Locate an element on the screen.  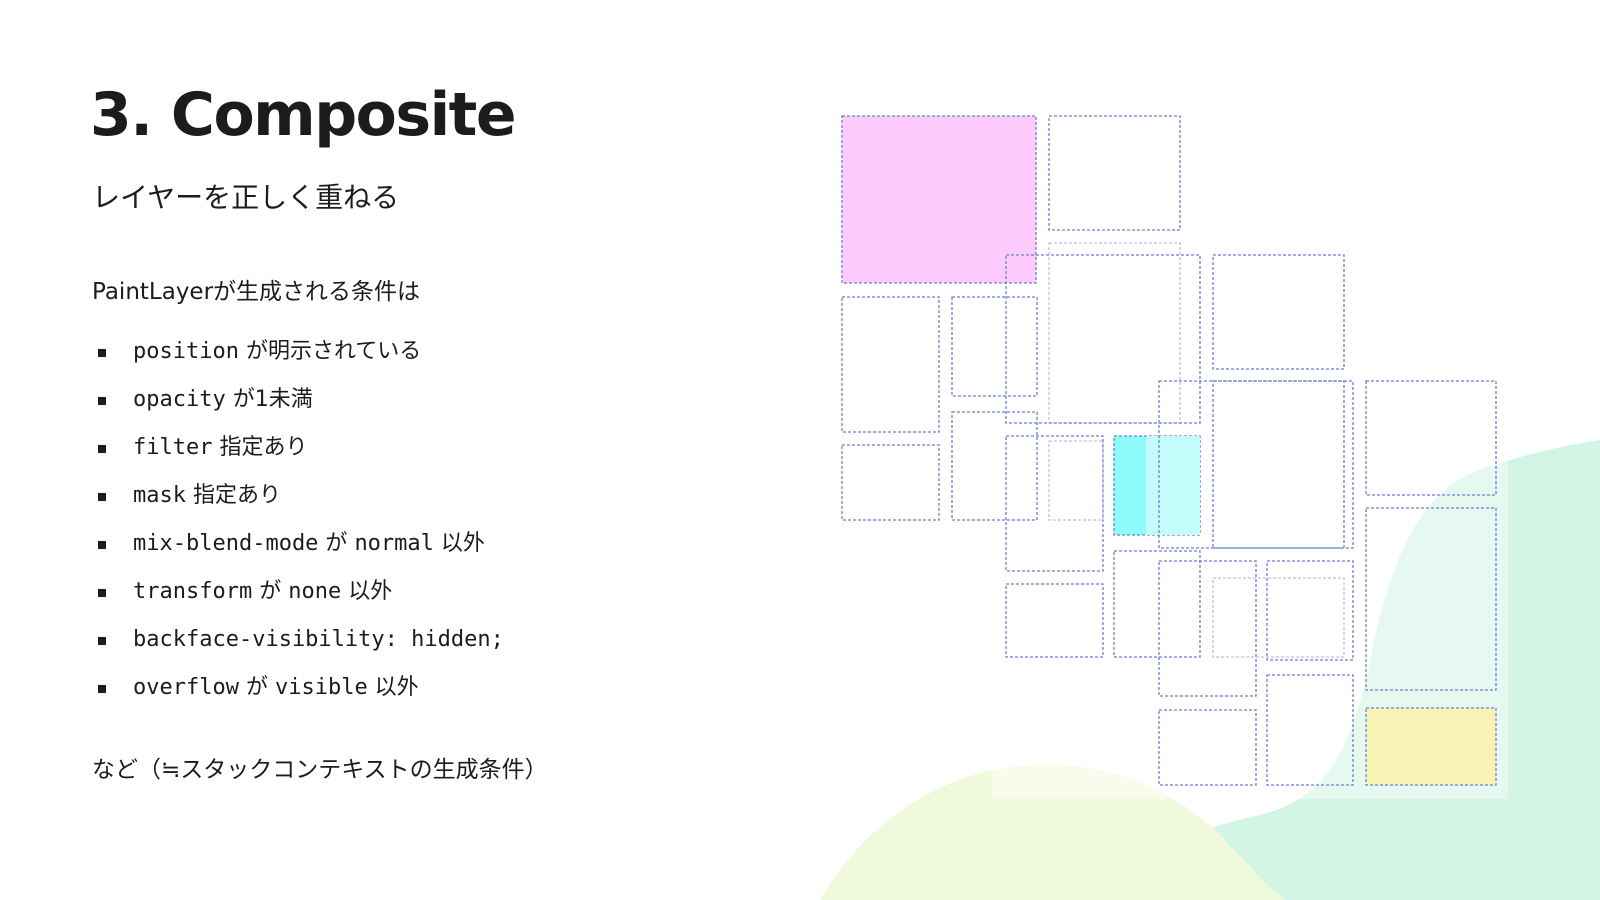
yellow-layer is located at coordinates (1431, 746).